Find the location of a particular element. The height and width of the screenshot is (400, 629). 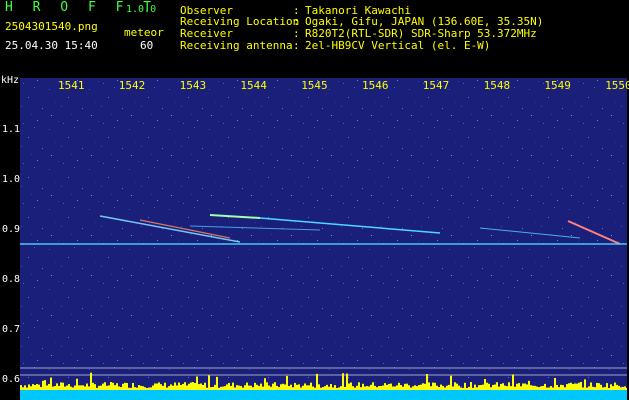

antenna-value: 2el-HB9CV Vertical (el. E-W) is located at coordinates (398, 45).